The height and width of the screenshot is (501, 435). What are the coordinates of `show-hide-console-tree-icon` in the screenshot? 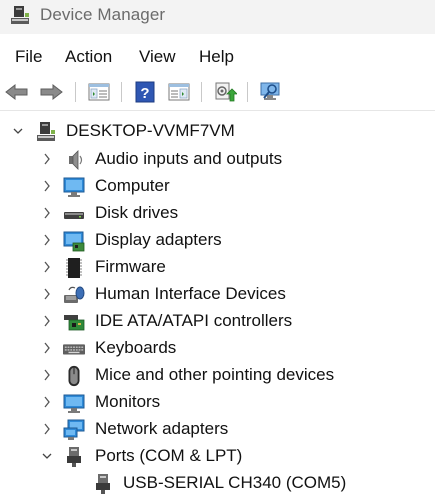 It's located at (99, 92).